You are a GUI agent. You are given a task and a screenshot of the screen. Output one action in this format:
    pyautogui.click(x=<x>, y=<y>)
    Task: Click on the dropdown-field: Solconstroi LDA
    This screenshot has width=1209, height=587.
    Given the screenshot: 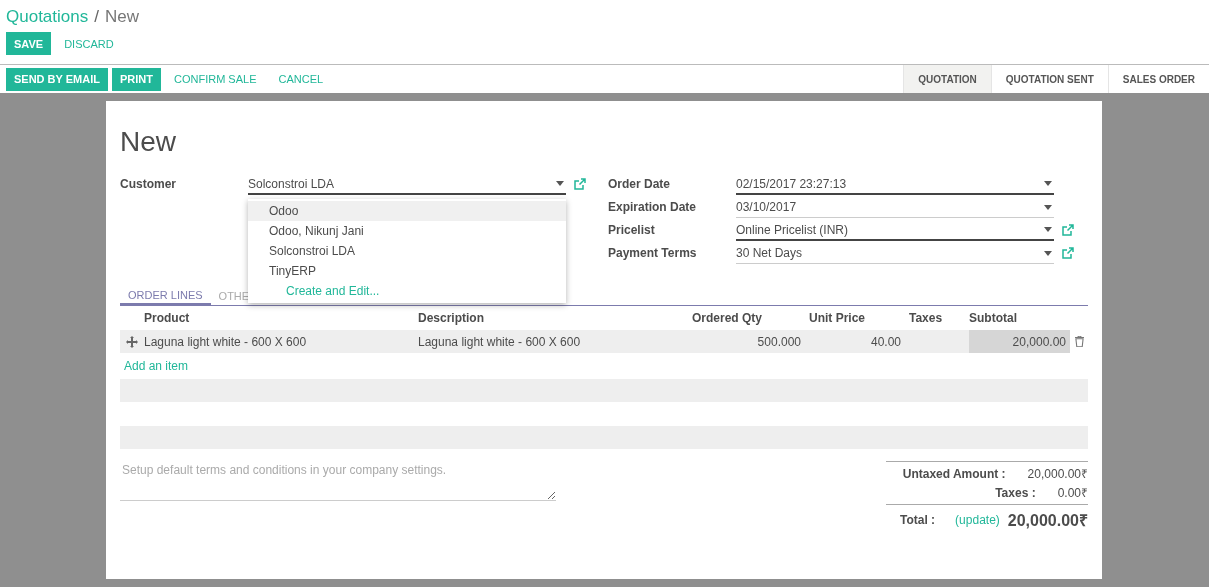 What is the action you would take?
    pyautogui.click(x=407, y=185)
    